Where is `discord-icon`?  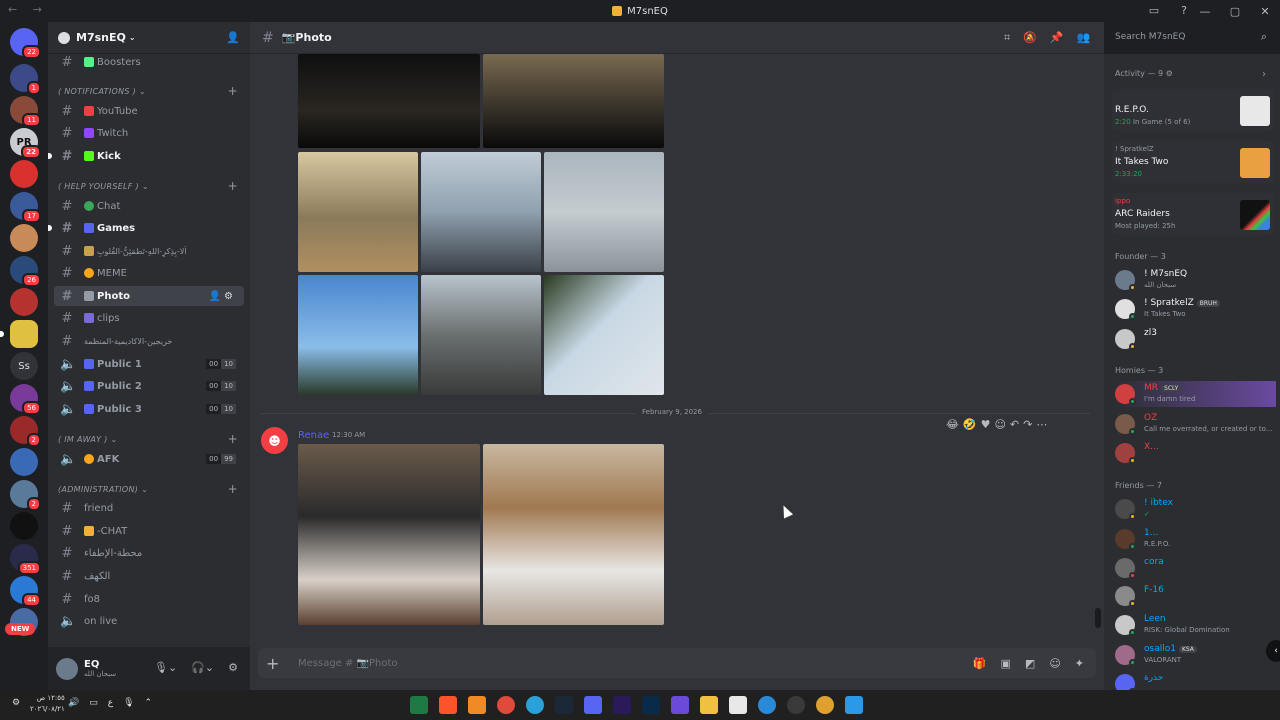
discord-icon is located at coordinates (593, 705).